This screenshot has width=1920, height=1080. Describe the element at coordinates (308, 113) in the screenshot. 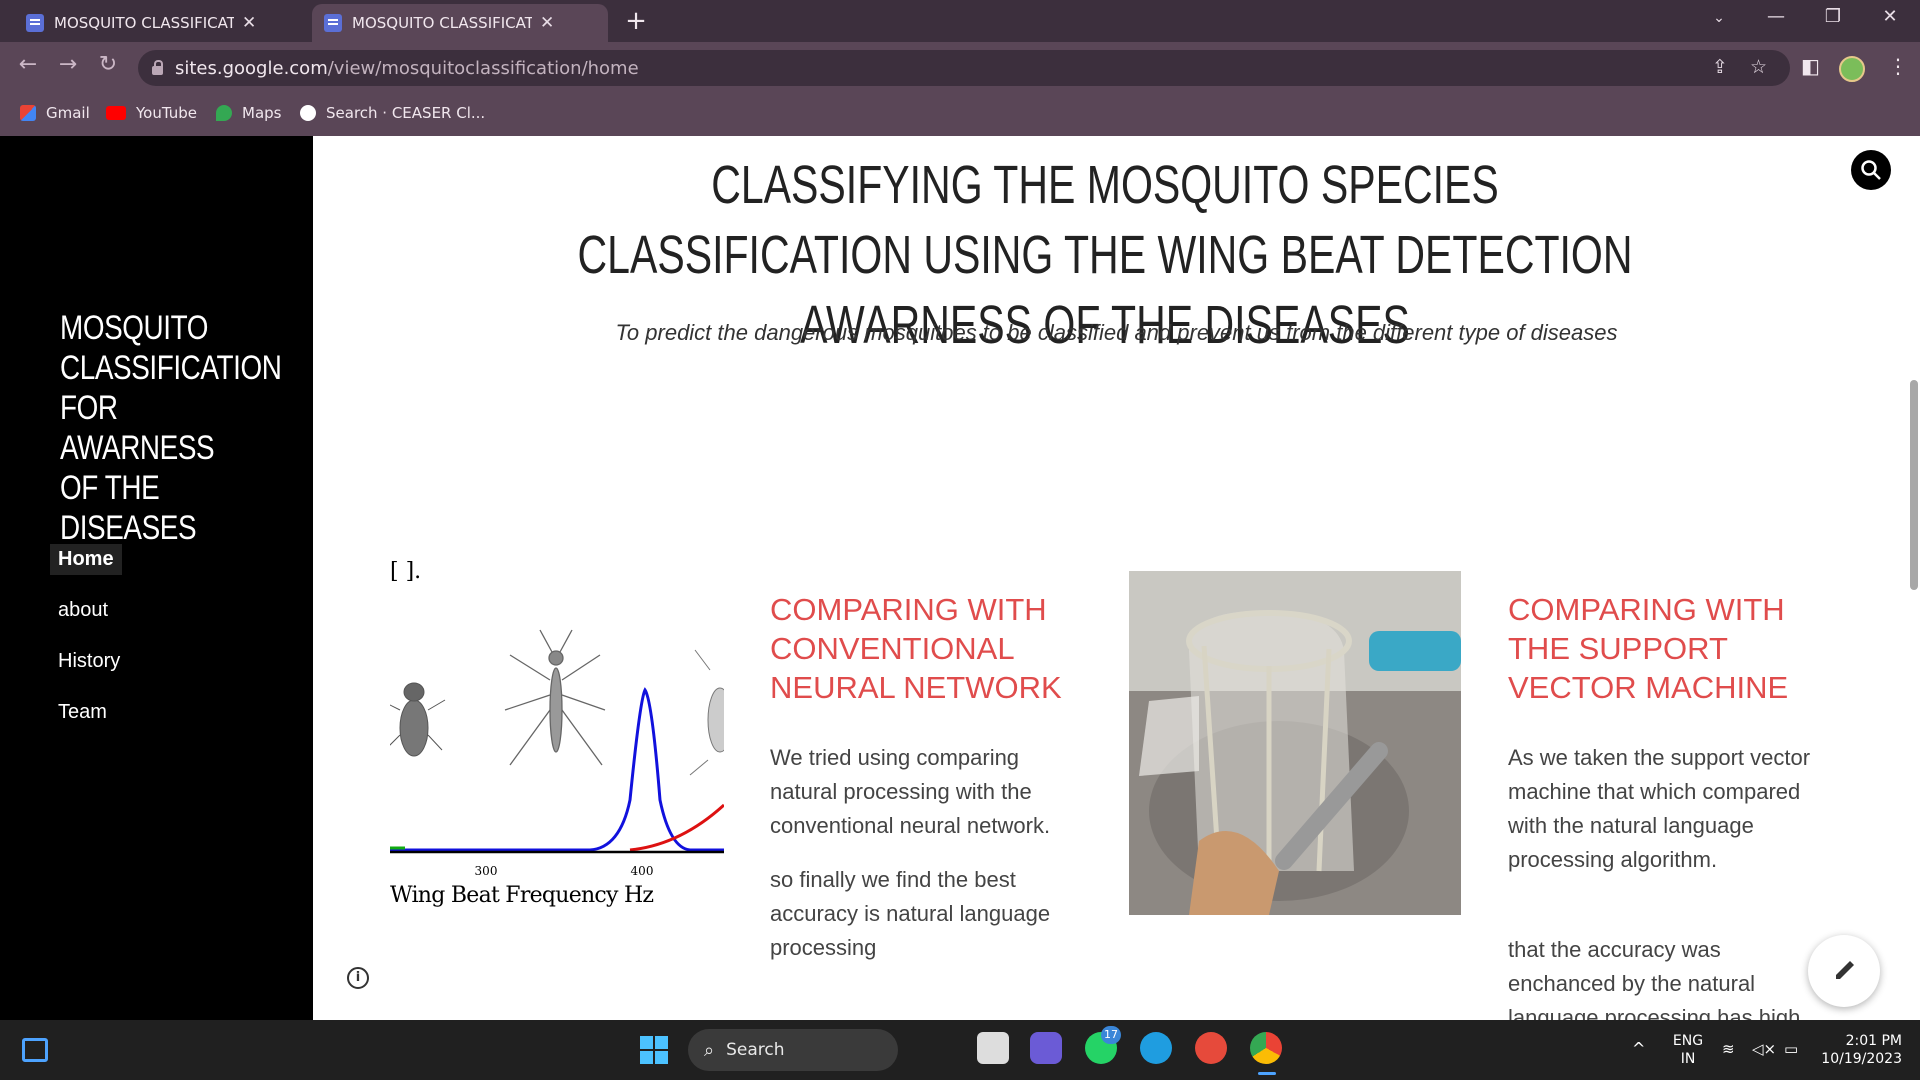

I see `github-icon` at that location.